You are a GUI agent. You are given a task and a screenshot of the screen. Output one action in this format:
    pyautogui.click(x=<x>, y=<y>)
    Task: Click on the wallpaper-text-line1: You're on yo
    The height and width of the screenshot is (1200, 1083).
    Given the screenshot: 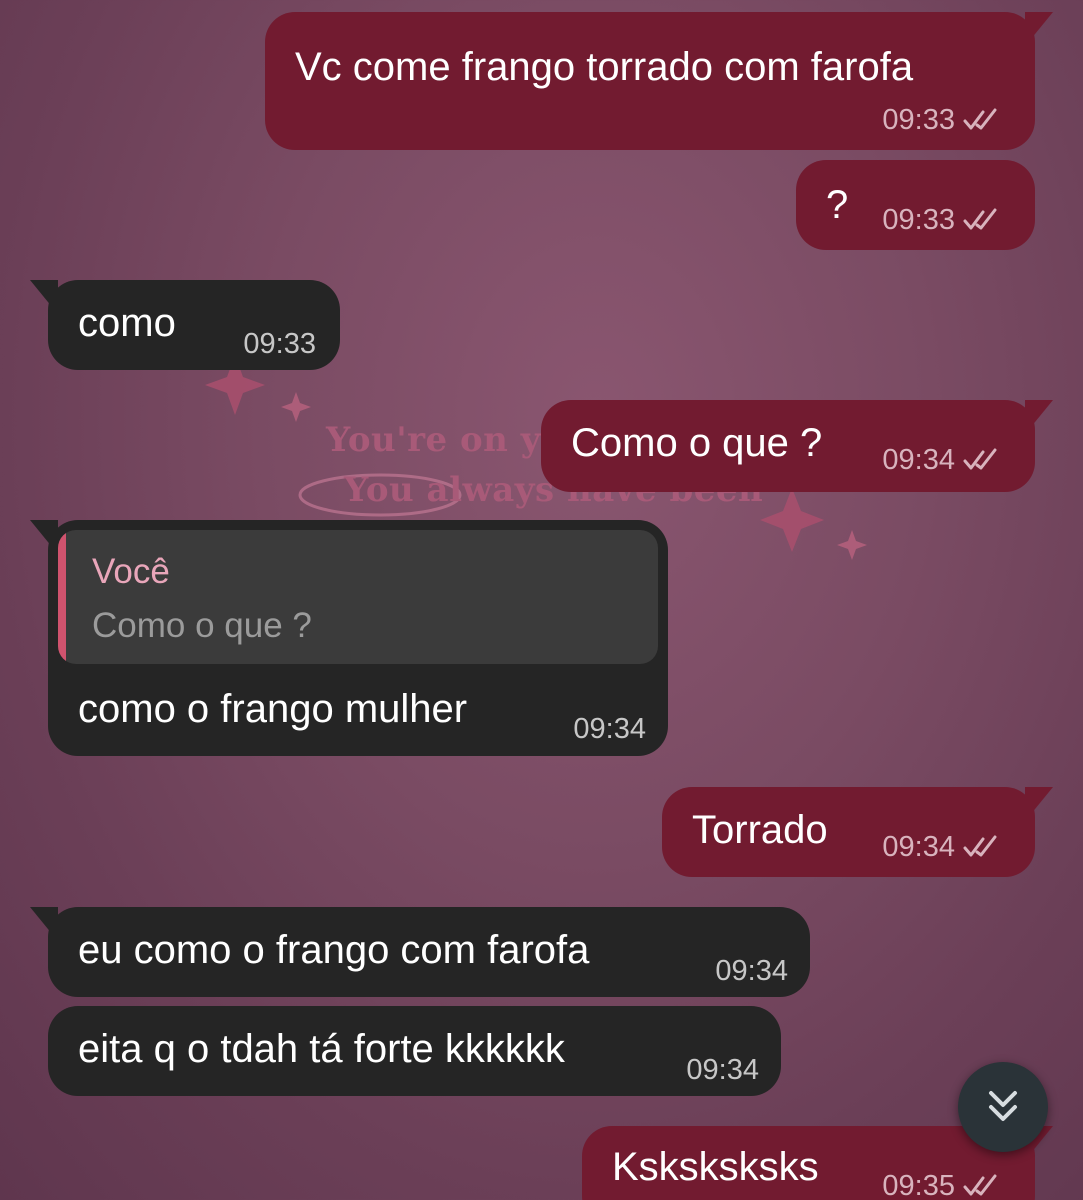 What is the action you would take?
    pyautogui.click(x=445, y=440)
    